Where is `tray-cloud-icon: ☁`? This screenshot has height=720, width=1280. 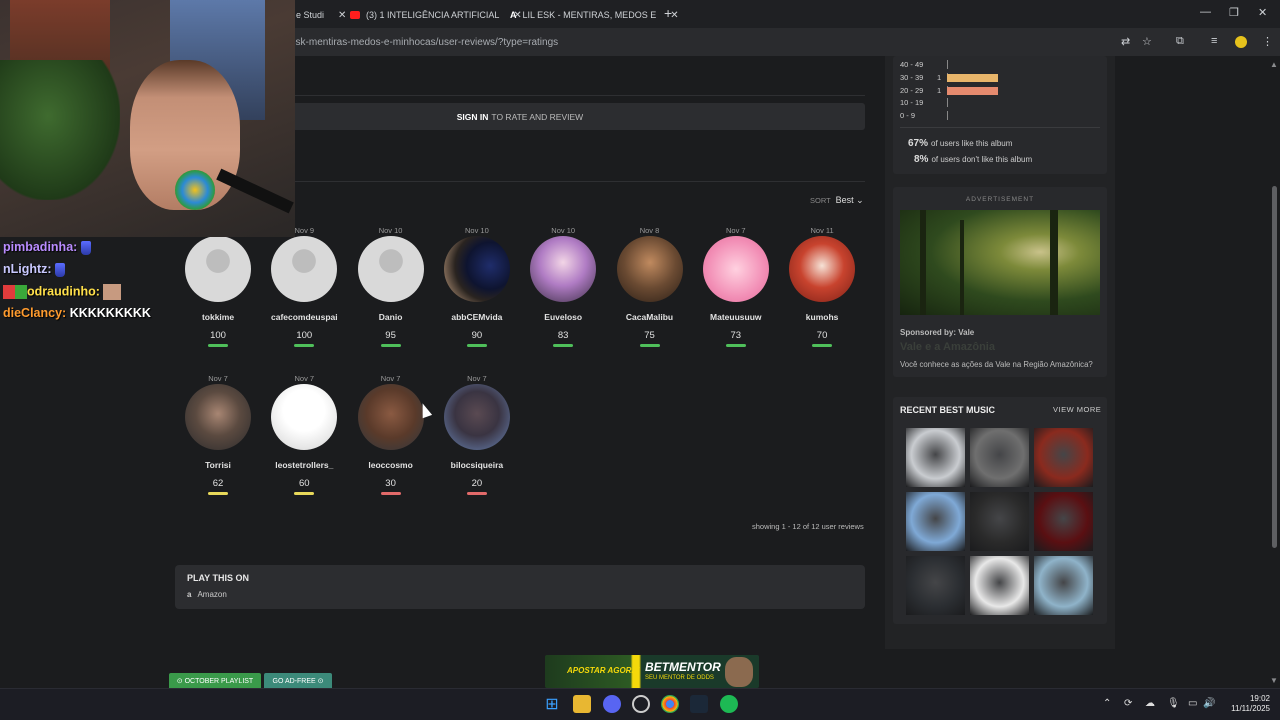
tray-cloud-icon: ☁ is located at coordinates (1150, 703).